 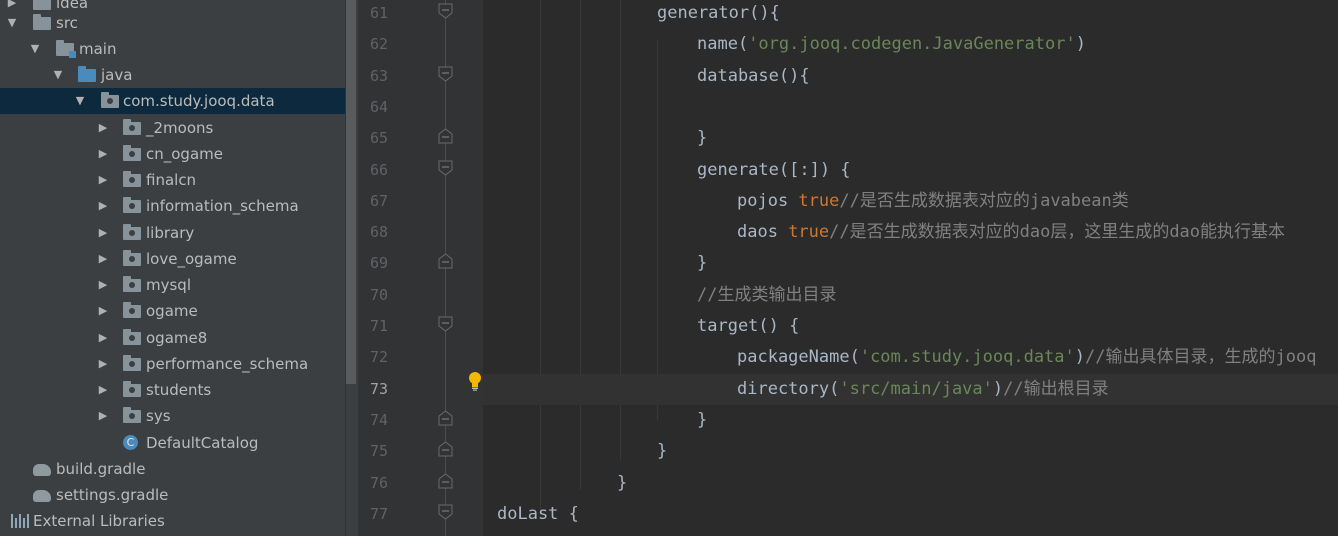 I want to click on code-token: generate([:]) {, so click(x=774, y=170).